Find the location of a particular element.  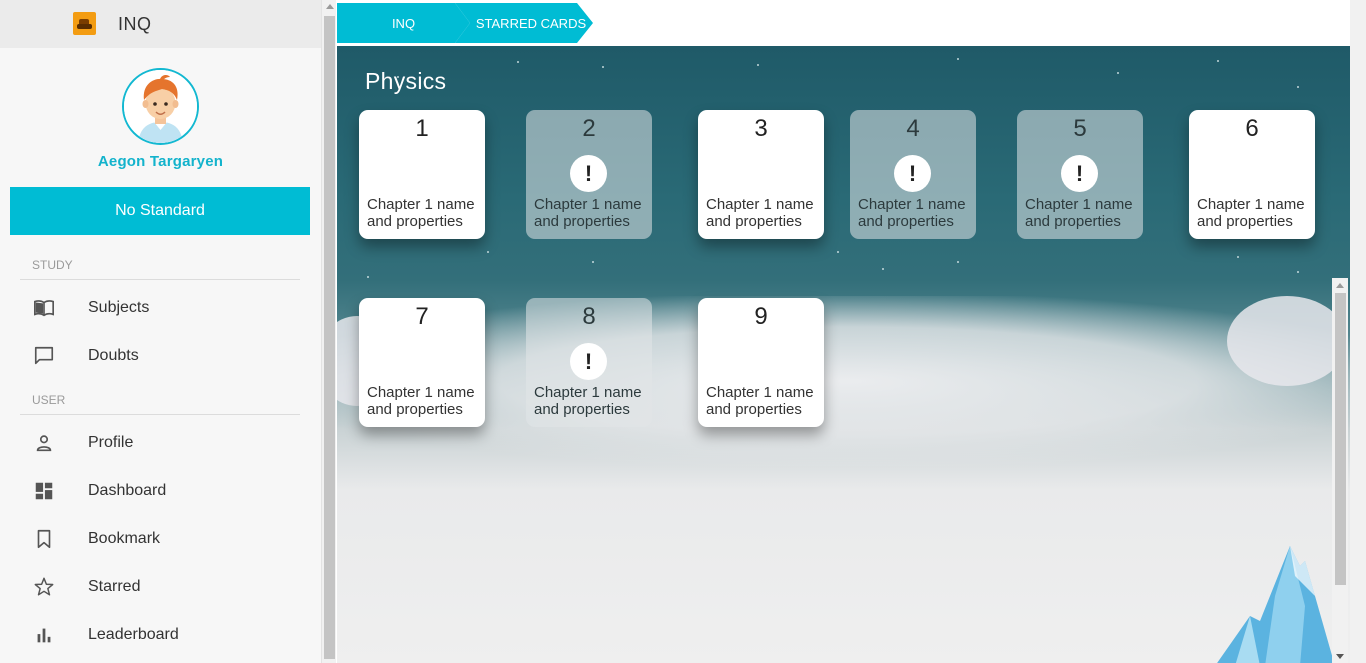

breadcrumb-starred-cards: STARRED CARDS is located at coordinates (524, 23).